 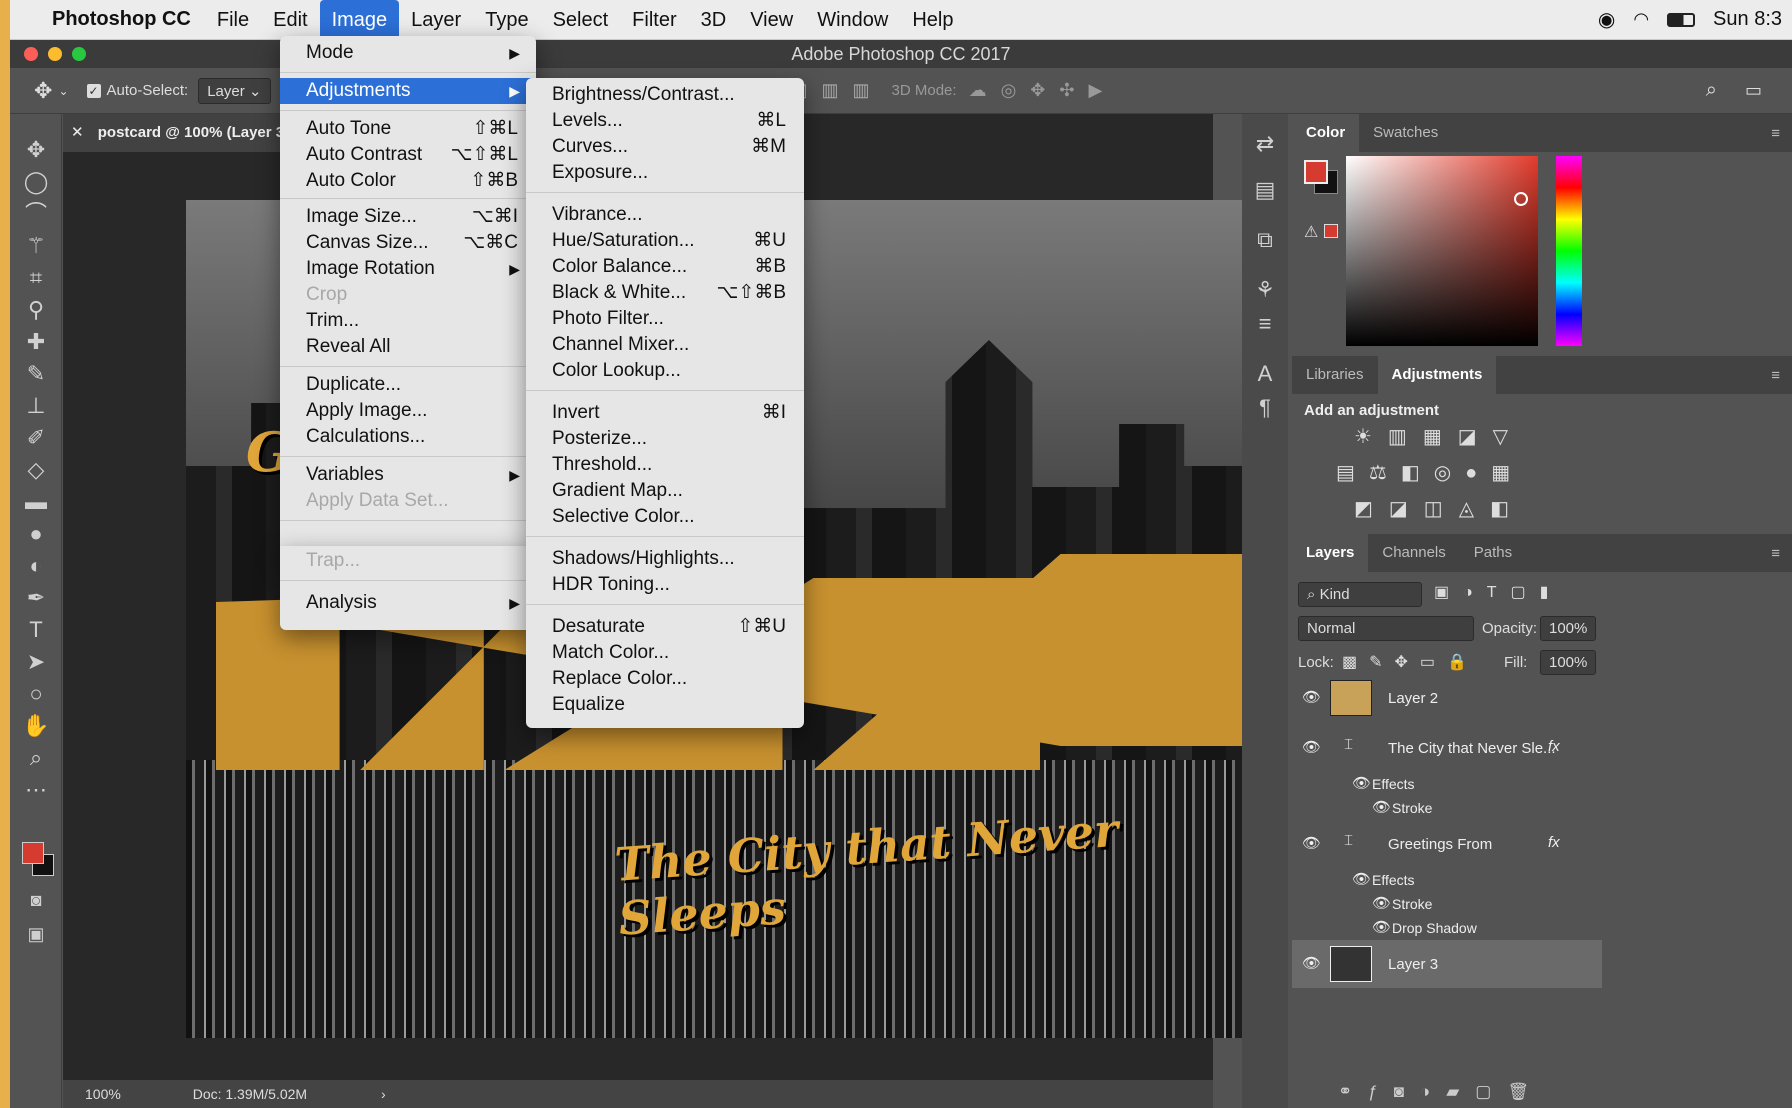 I want to click on layer-name: Layer 2, so click(x=1413, y=698).